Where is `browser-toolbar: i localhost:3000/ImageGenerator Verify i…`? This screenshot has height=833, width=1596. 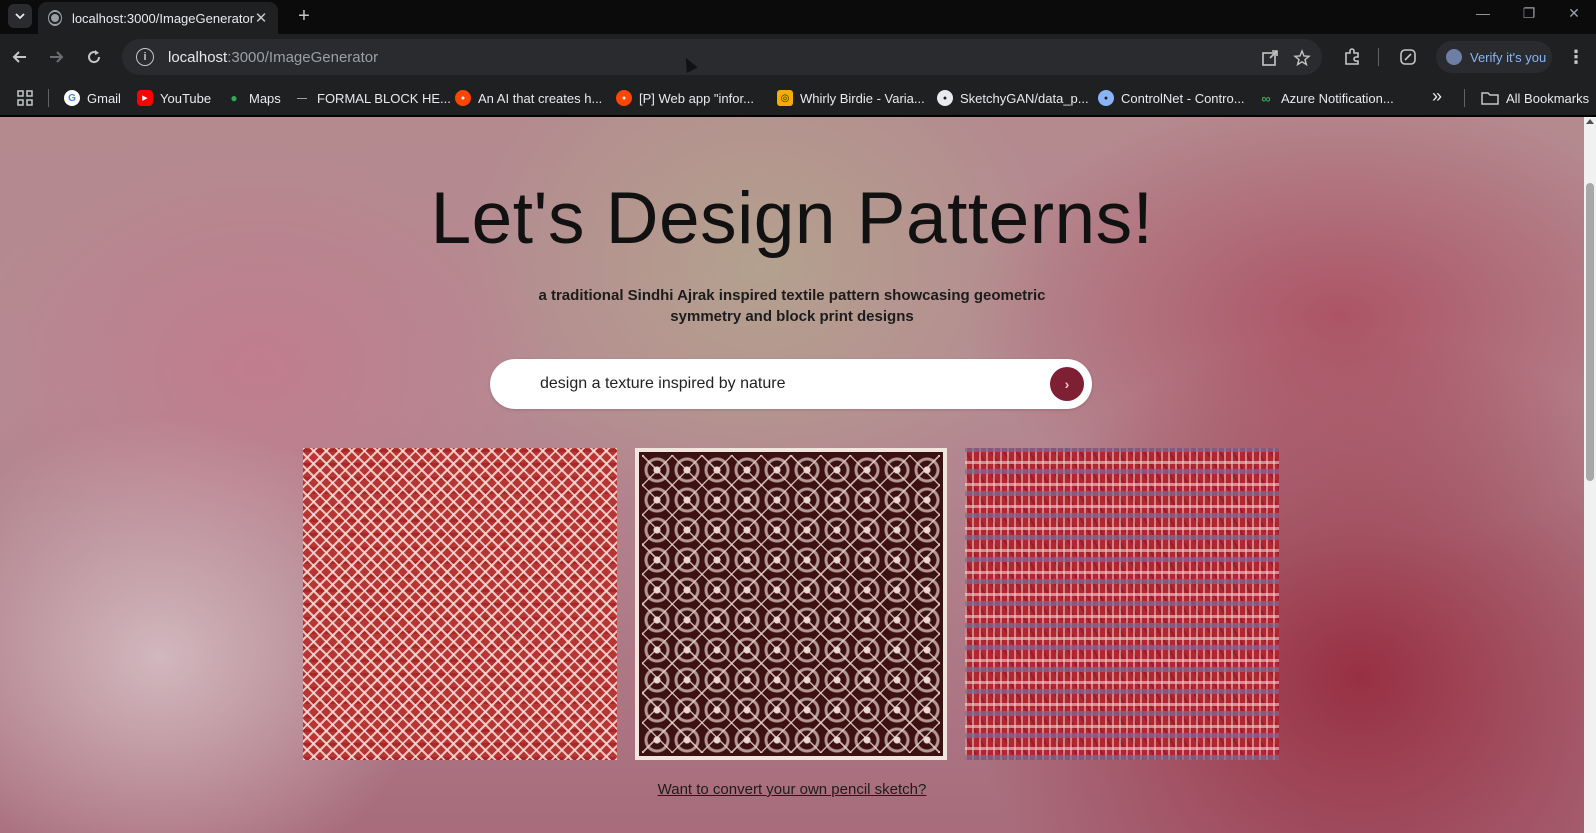 browser-toolbar: i localhost:3000/ImageGenerator Verify i… is located at coordinates (798, 57).